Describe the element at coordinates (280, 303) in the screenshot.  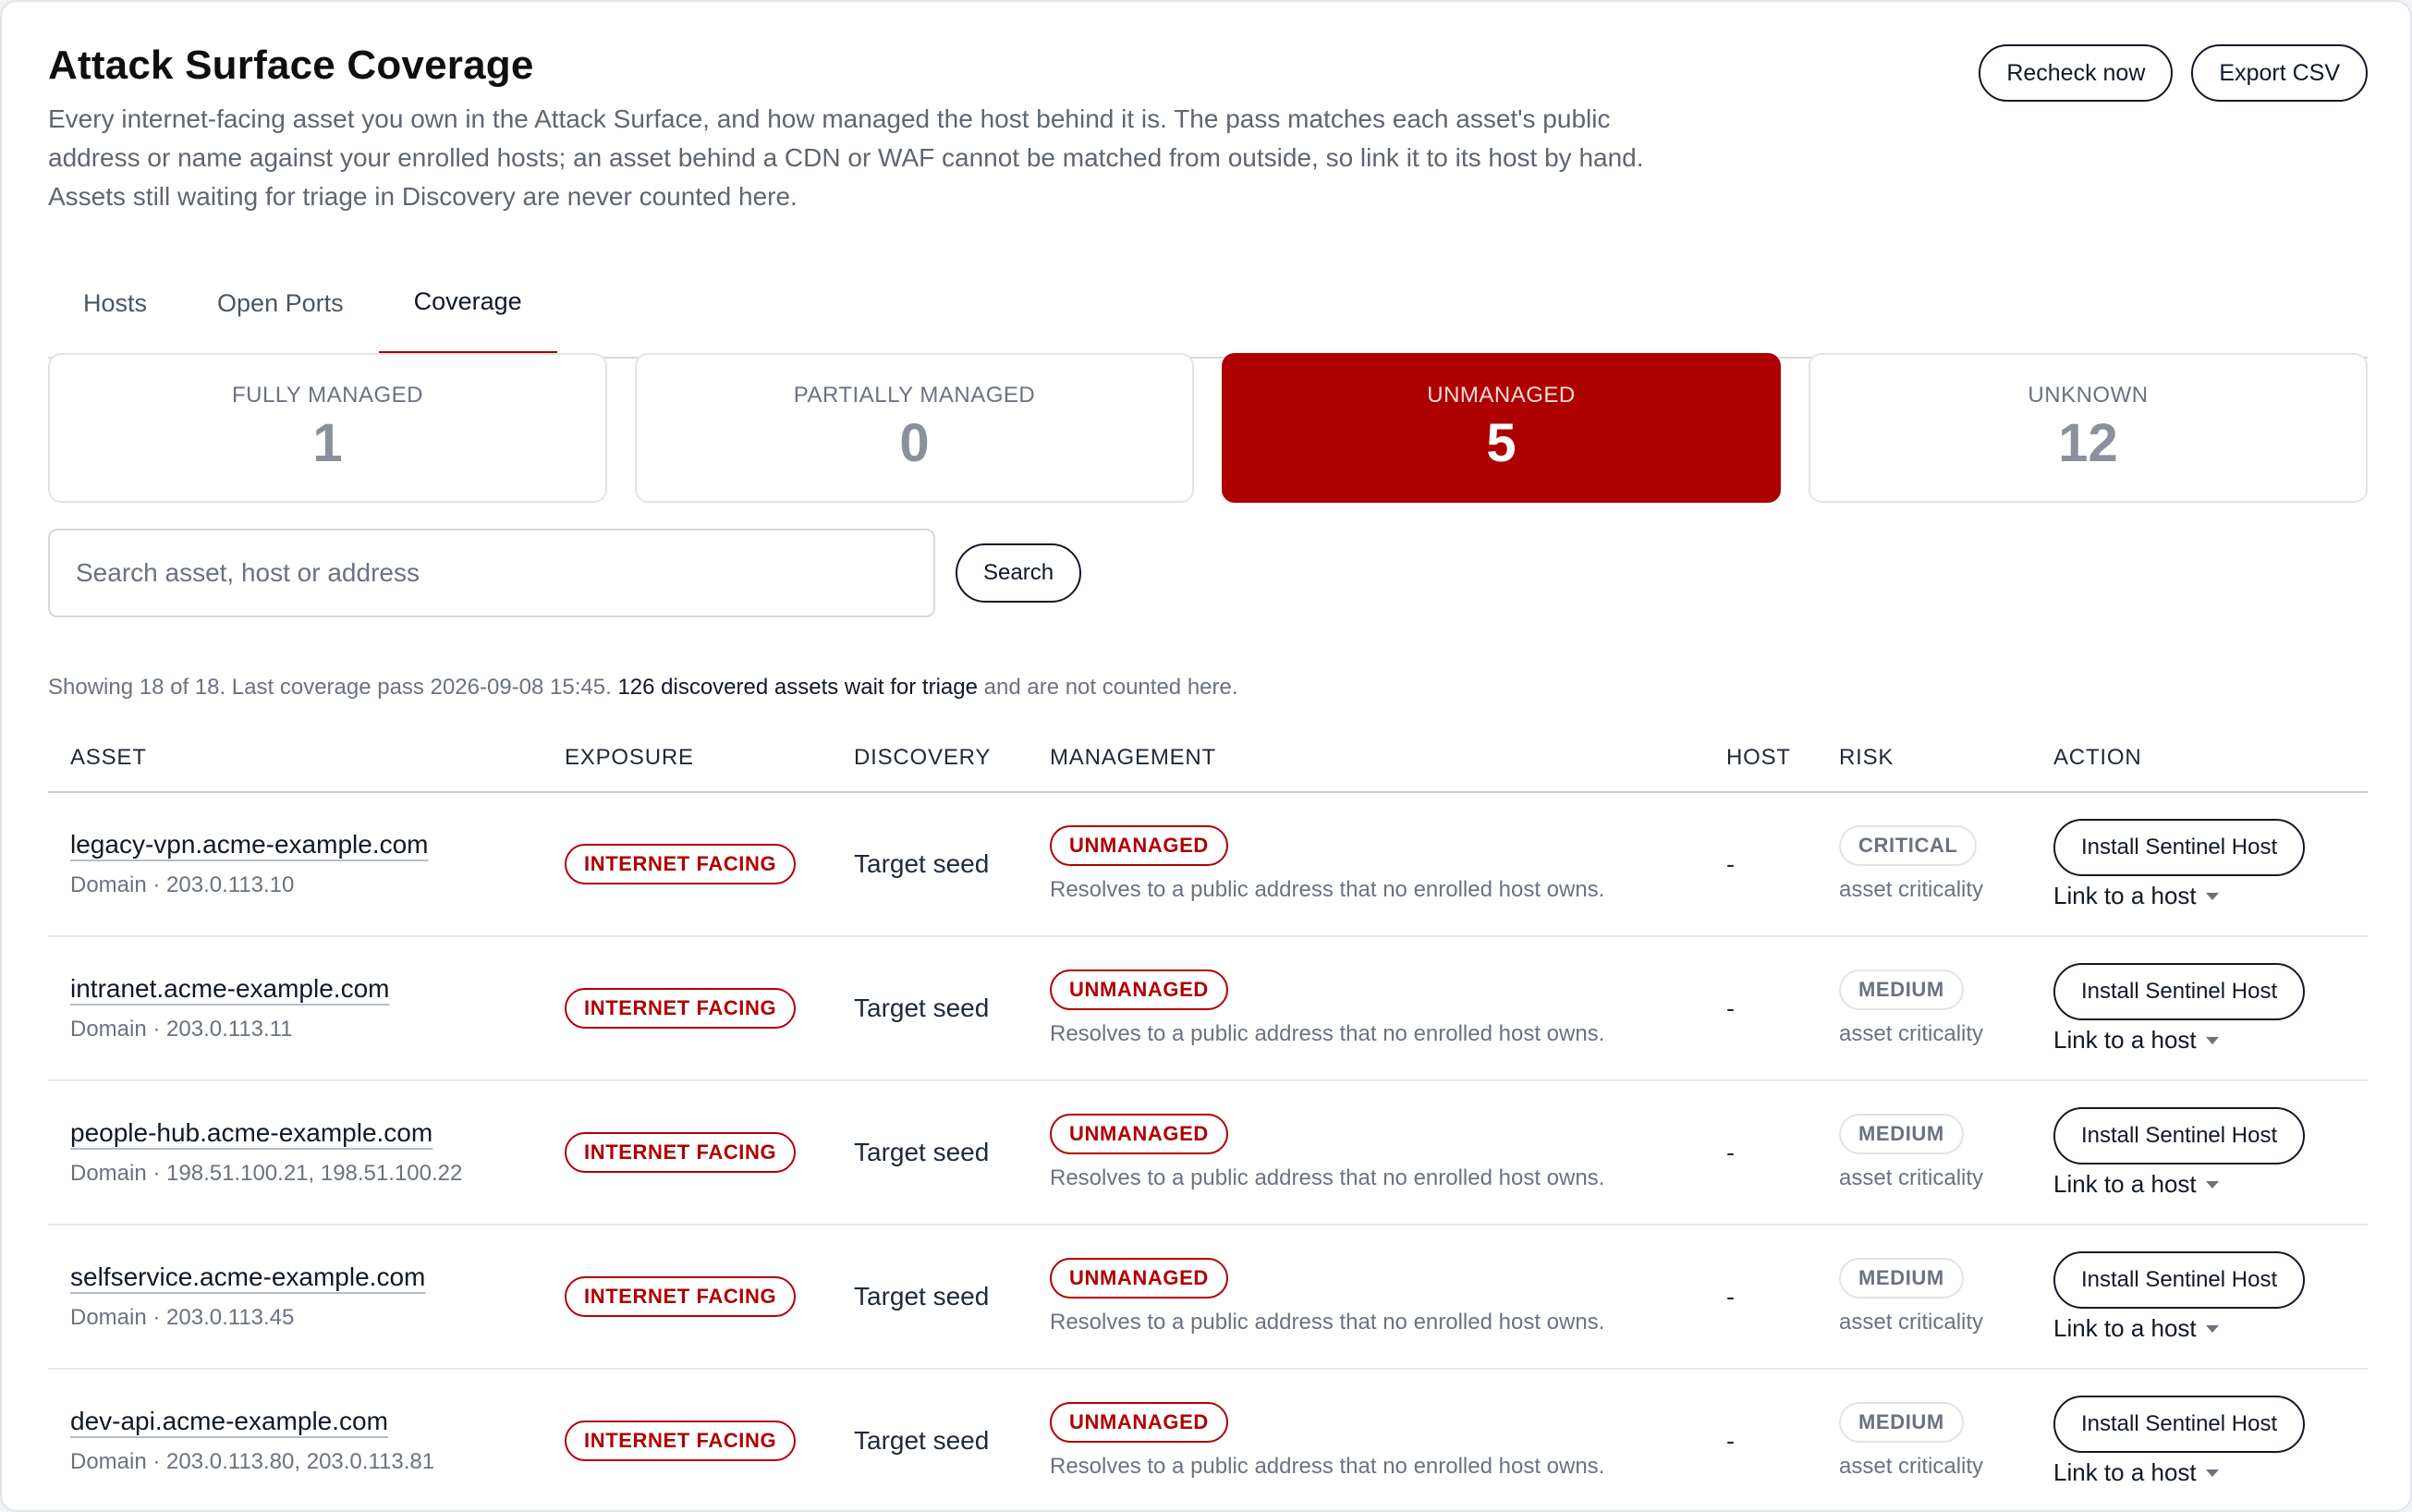
I see `tab-open-ports: Open Ports` at that location.